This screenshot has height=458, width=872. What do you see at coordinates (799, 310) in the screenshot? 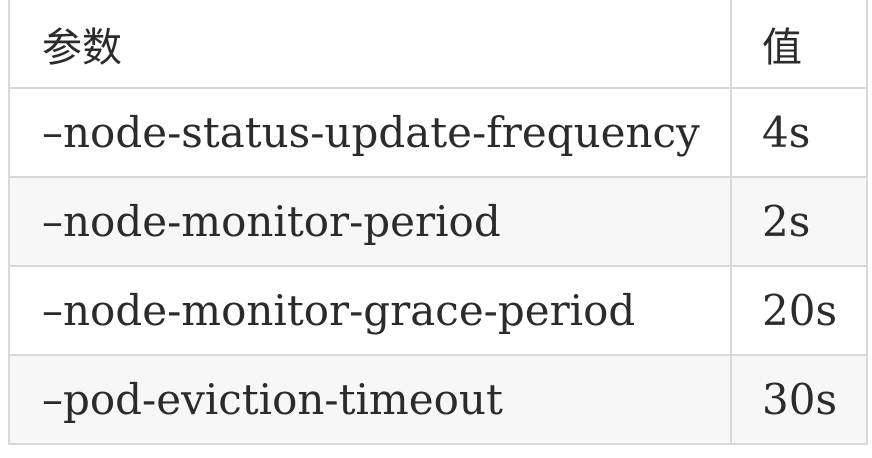
I see `value-cell: 20s` at bounding box center [799, 310].